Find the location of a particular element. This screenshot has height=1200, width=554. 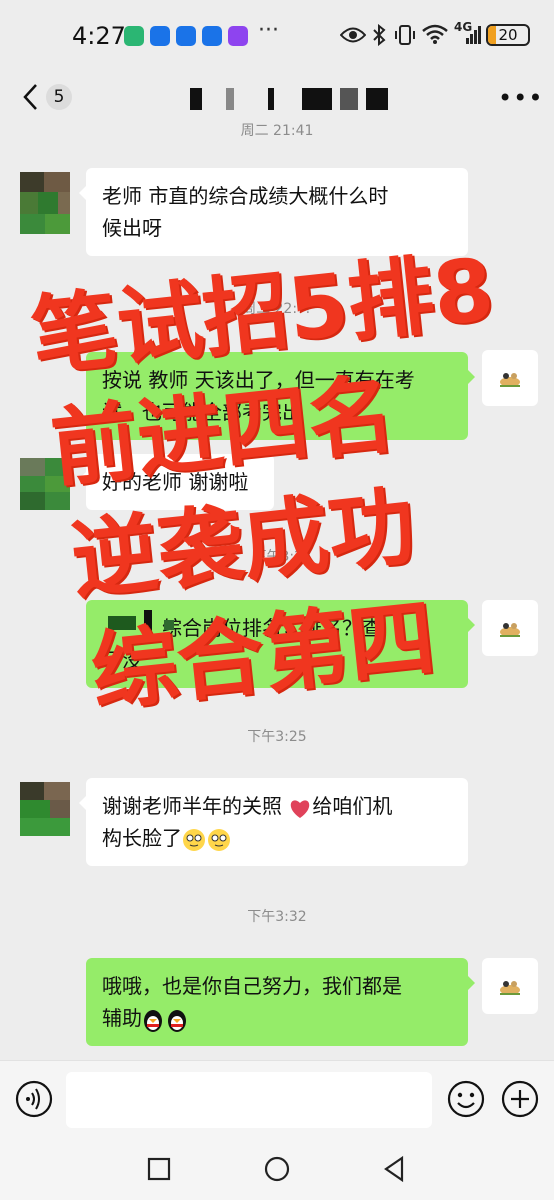

more-options-icon: ••• is located at coordinates (520, 98).